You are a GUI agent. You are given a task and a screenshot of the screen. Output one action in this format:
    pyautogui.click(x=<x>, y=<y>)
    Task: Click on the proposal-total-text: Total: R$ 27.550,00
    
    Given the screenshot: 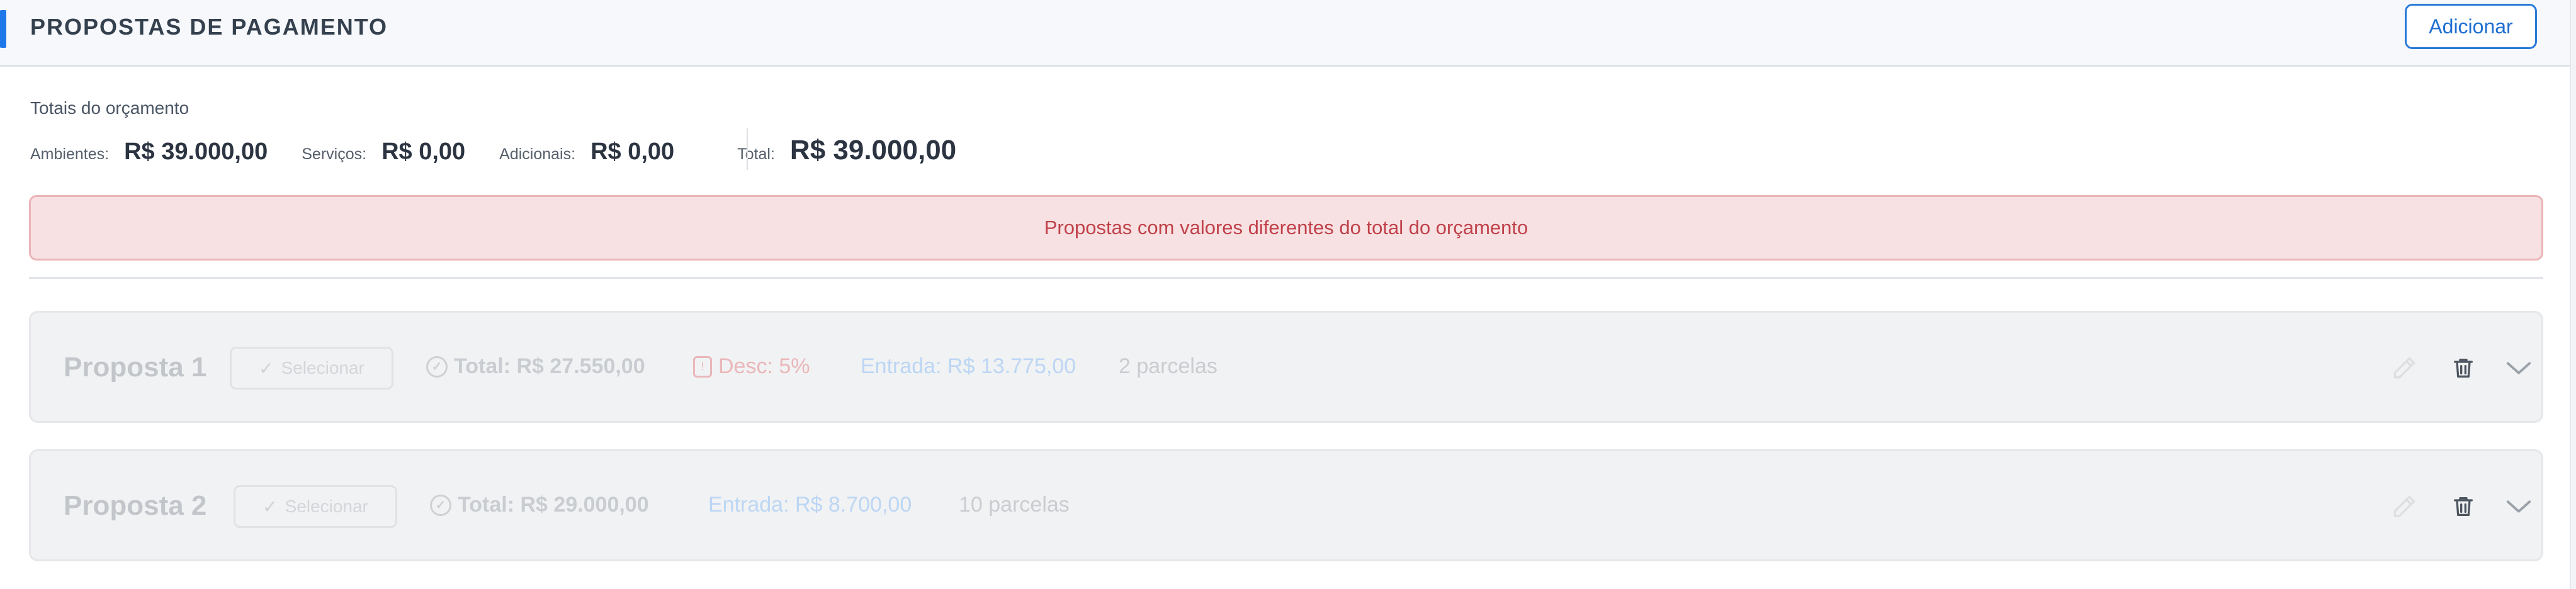 What is the action you would take?
    pyautogui.click(x=549, y=366)
    